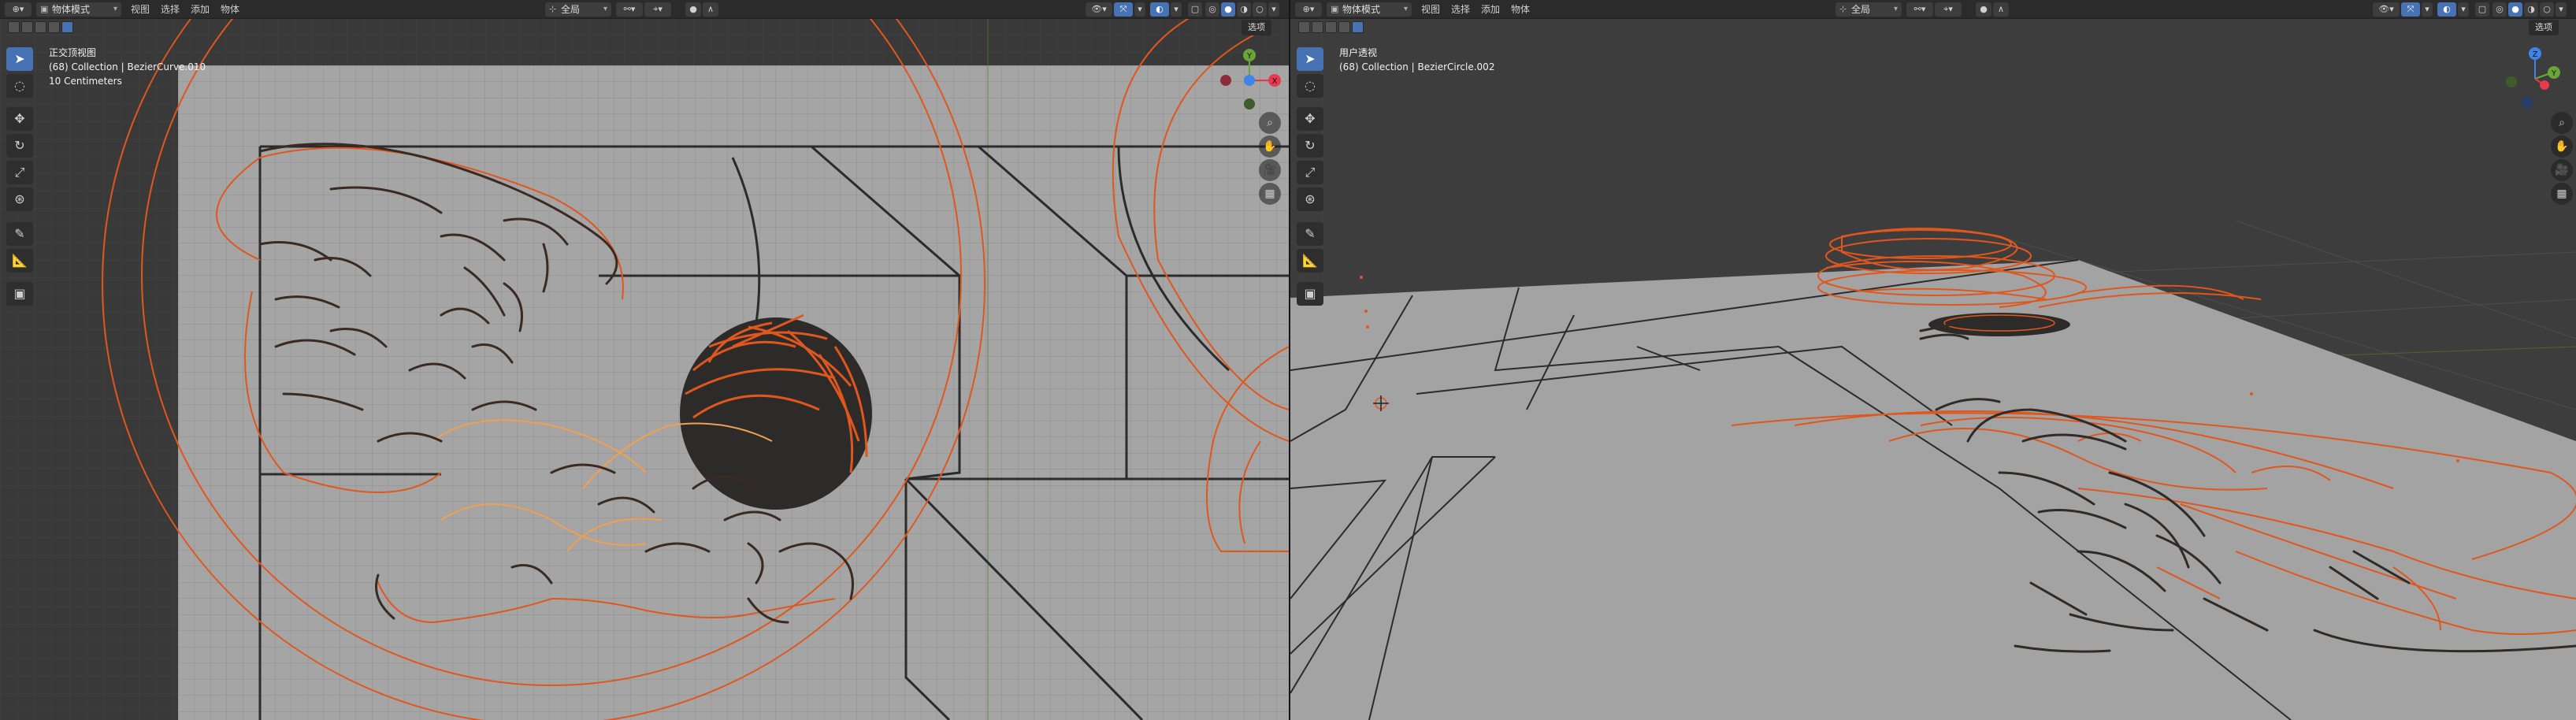 This screenshot has height=720, width=2576. Describe the element at coordinates (1249, 79) in the screenshot. I see `navigation-gizmo: Y X` at that location.